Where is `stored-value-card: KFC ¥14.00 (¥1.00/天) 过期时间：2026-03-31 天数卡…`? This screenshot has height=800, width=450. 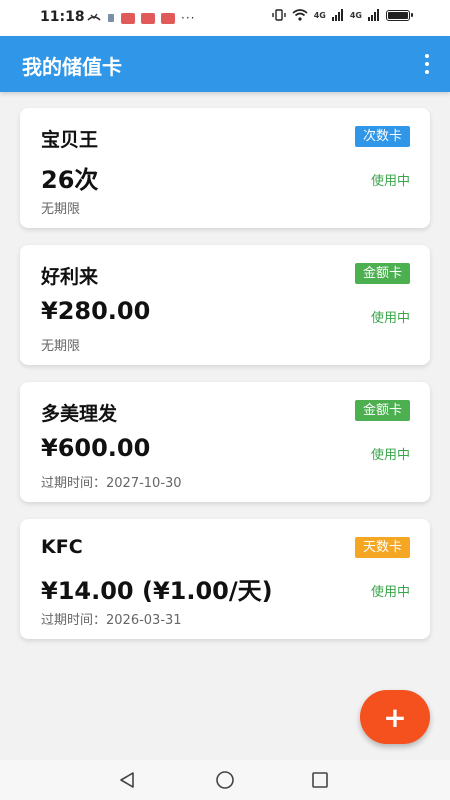 stored-value-card: KFC ¥14.00 (¥1.00/天) 过期时间：2026-03-31 天数卡… is located at coordinates (225, 579).